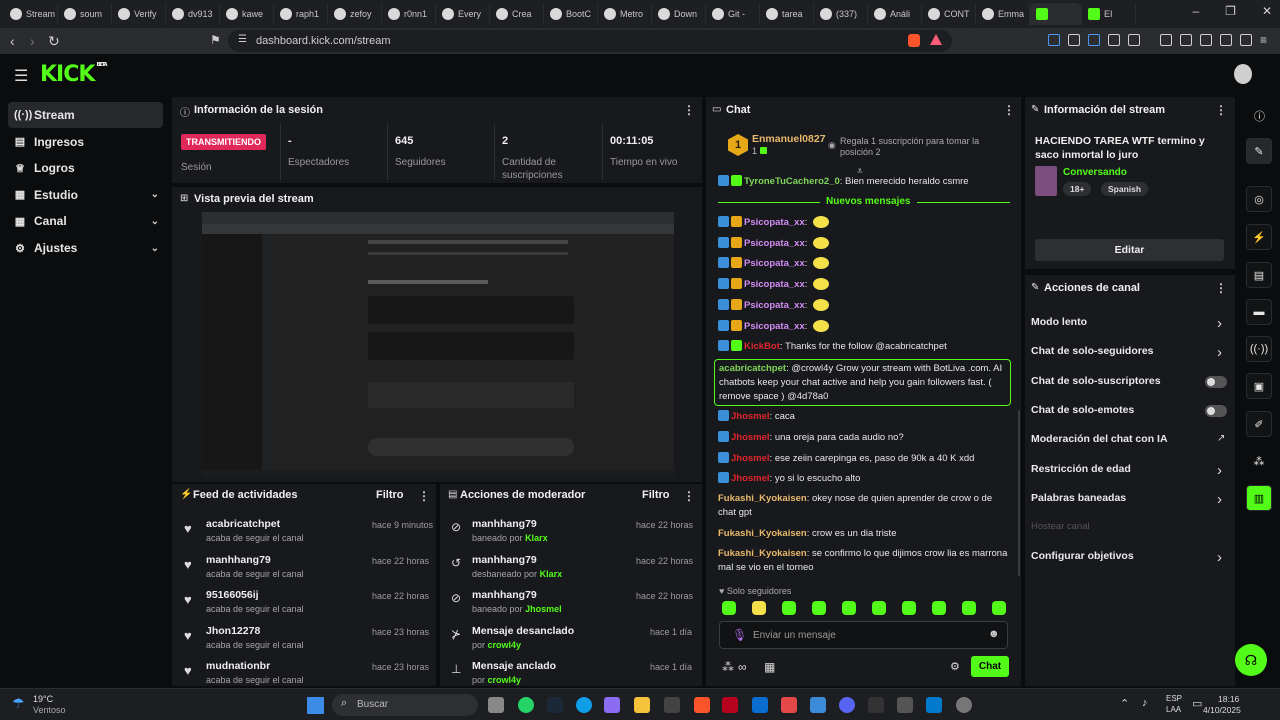 The width and height of the screenshot is (1280, 720). I want to click on wrench-icon: ✐, so click(1259, 424).